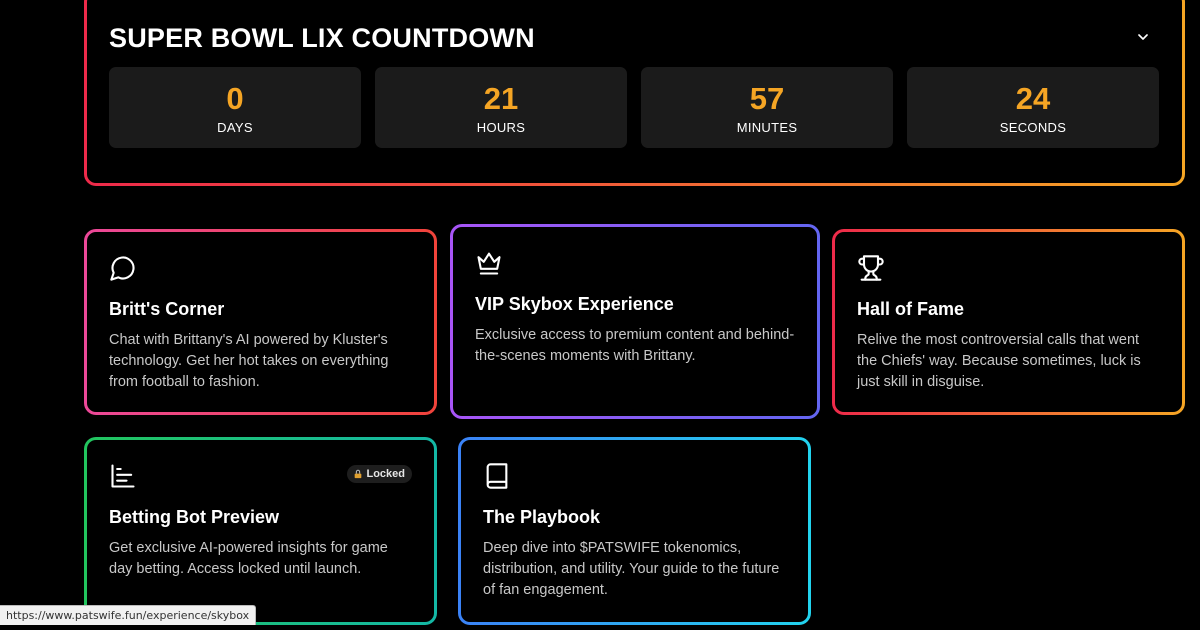  What do you see at coordinates (167, 309) in the screenshot?
I see `card-title: Britt's Corner` at bounding box center [167, 309].